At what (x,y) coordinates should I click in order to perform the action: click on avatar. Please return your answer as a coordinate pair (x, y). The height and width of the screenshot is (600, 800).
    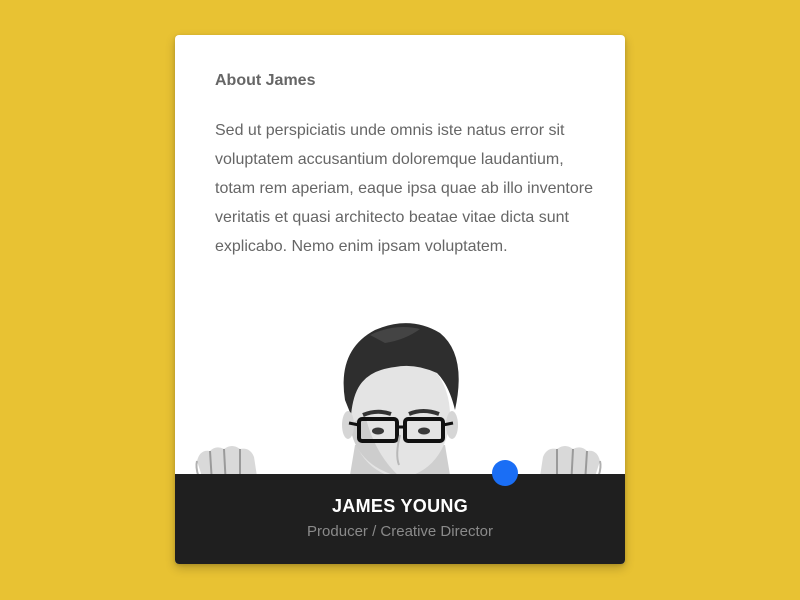
    Looking at the image, I should click on (400, 399).